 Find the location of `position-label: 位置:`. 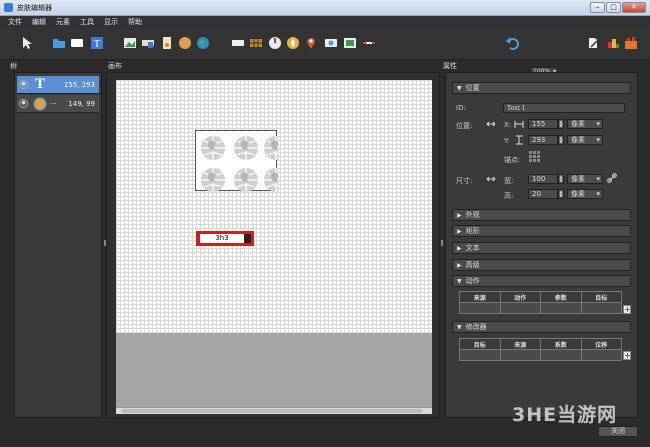

position-label: 位置: is located at coordinates (464, 126).